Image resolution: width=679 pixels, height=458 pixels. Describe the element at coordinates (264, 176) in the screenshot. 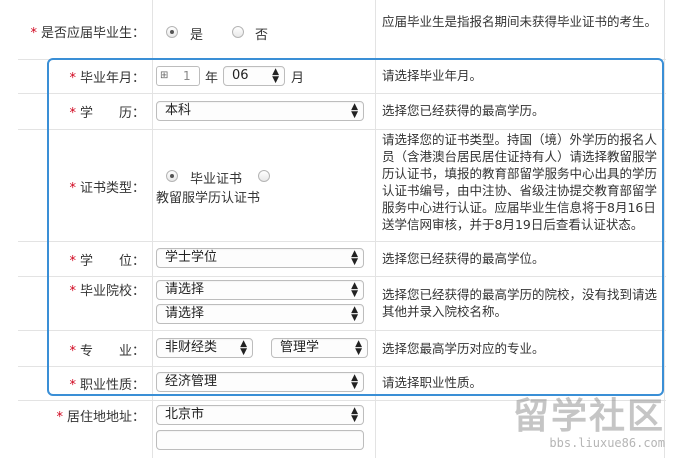

I see `radio-overseas-certification` at that location.